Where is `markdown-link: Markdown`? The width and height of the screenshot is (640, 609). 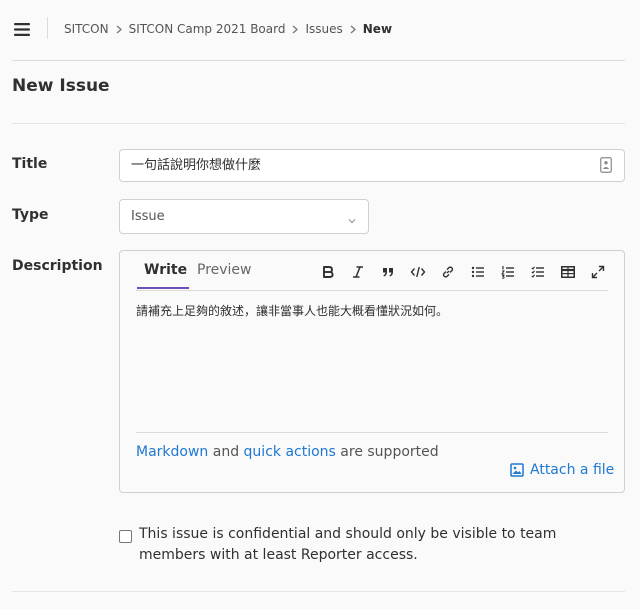
markdown-link: Markdown is located at coordinates (172, 452).